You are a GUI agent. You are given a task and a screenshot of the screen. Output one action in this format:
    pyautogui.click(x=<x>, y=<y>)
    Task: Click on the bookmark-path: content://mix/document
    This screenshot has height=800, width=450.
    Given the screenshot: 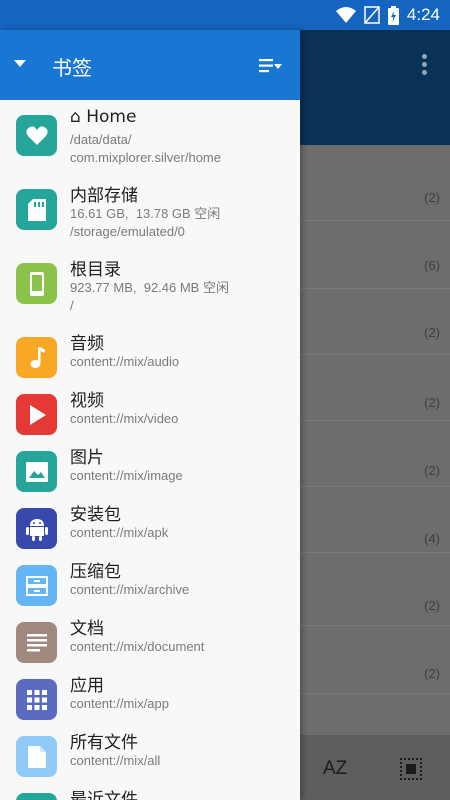 What is the action you would take?
    pyautogui.click(x=137, y=646)
    